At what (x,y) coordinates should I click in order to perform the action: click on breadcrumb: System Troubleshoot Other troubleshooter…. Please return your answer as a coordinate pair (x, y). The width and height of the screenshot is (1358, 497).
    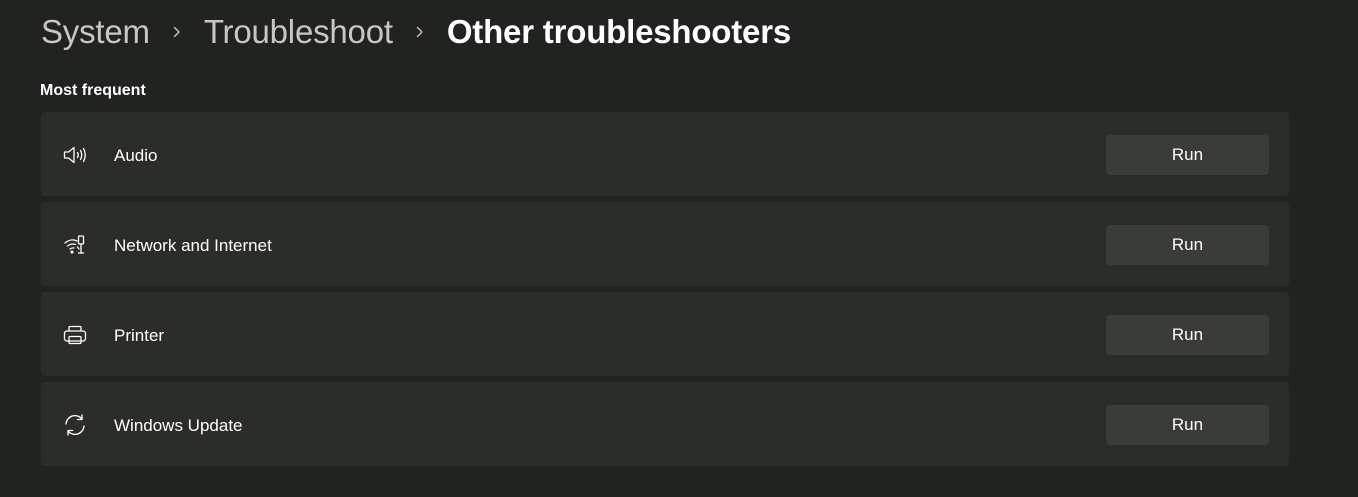
    Looking at the image, I should click on (416, 32).